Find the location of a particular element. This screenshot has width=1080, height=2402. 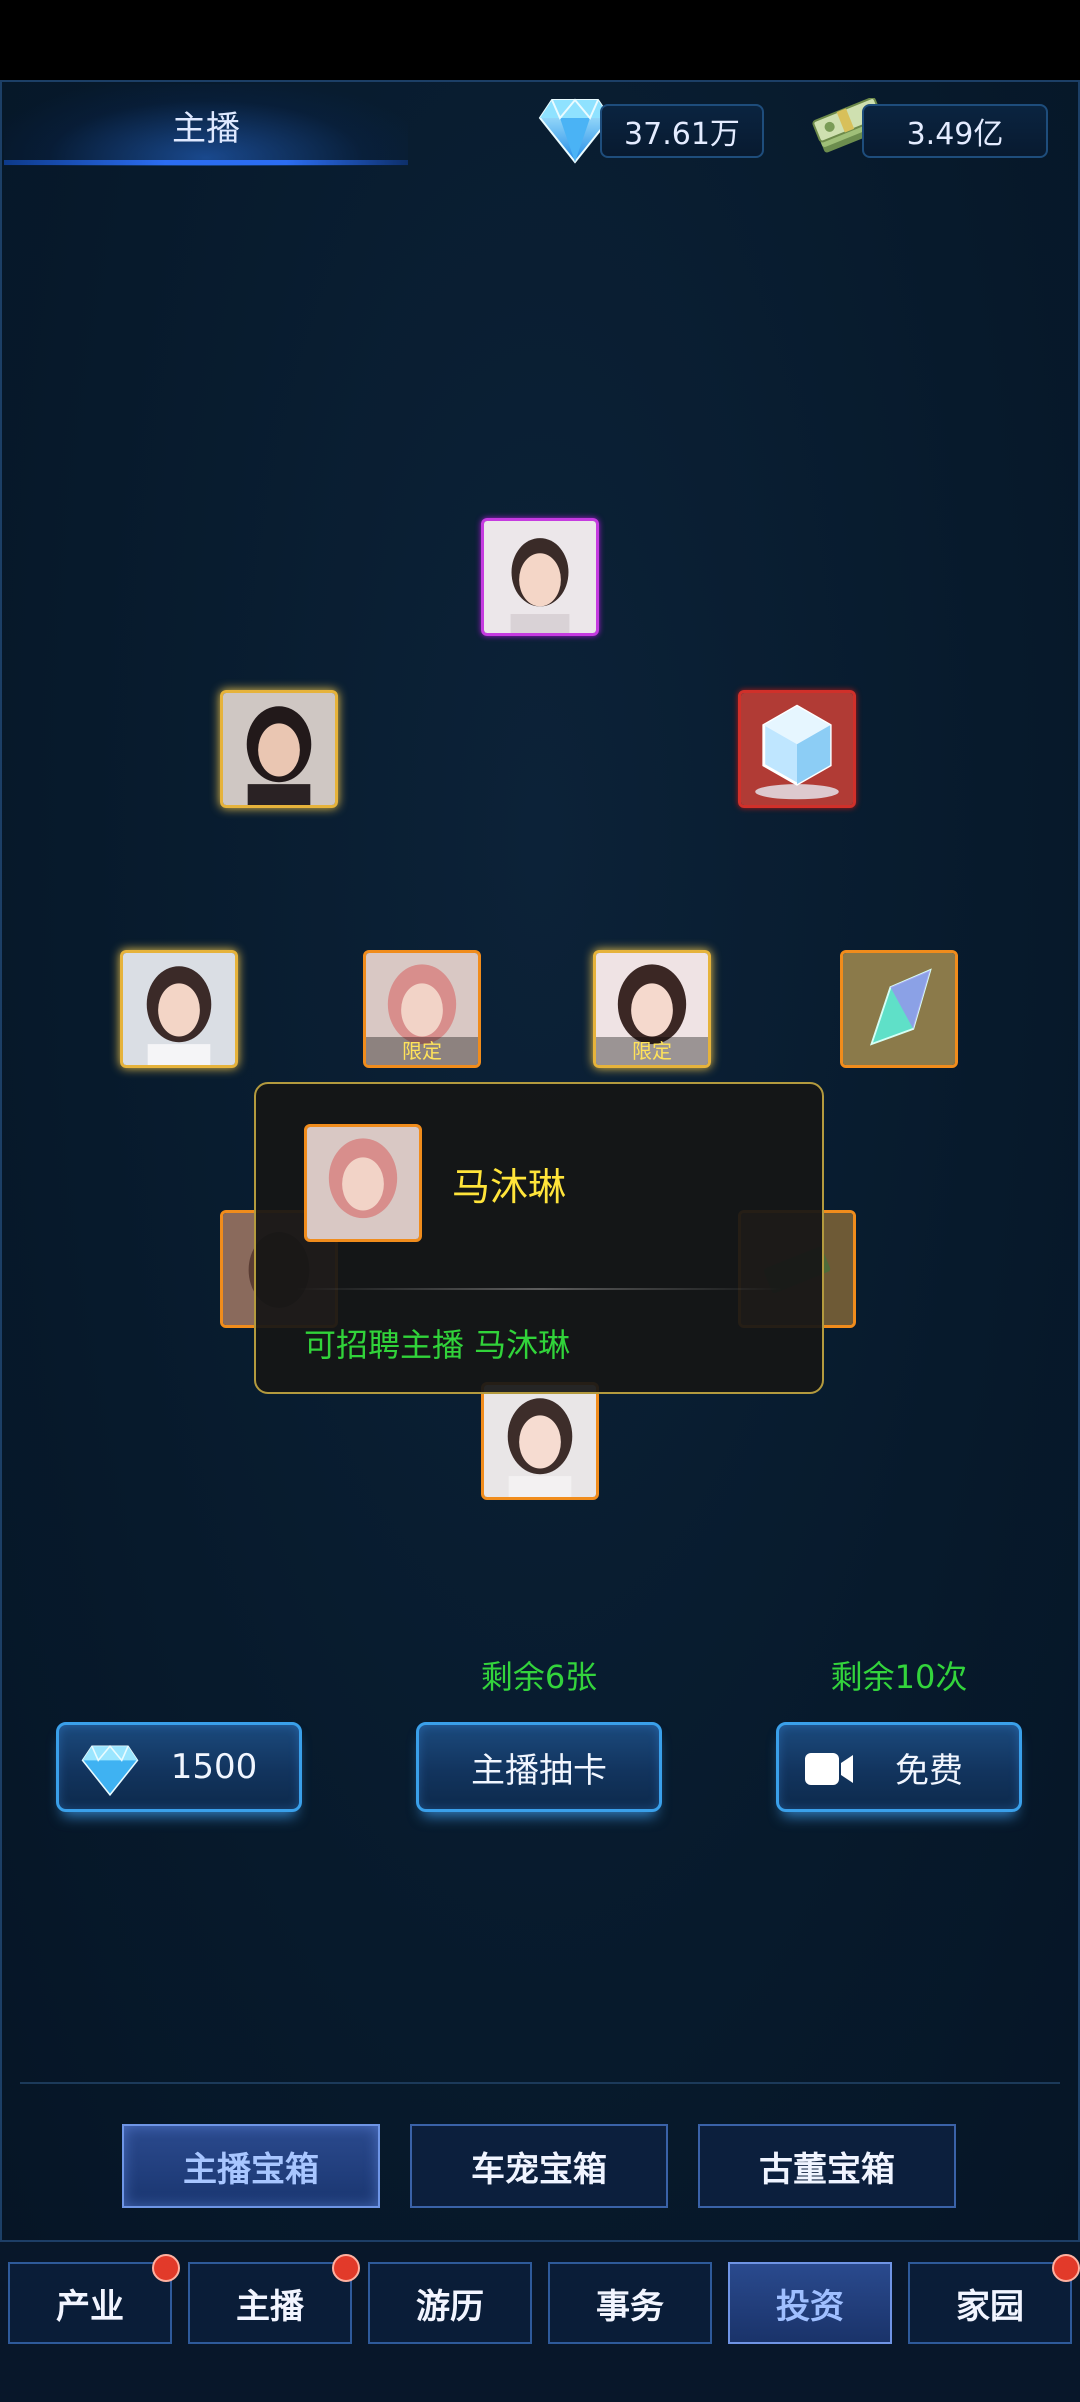

cash-balance: 3.49亿 is located at coordinates (955, 131).